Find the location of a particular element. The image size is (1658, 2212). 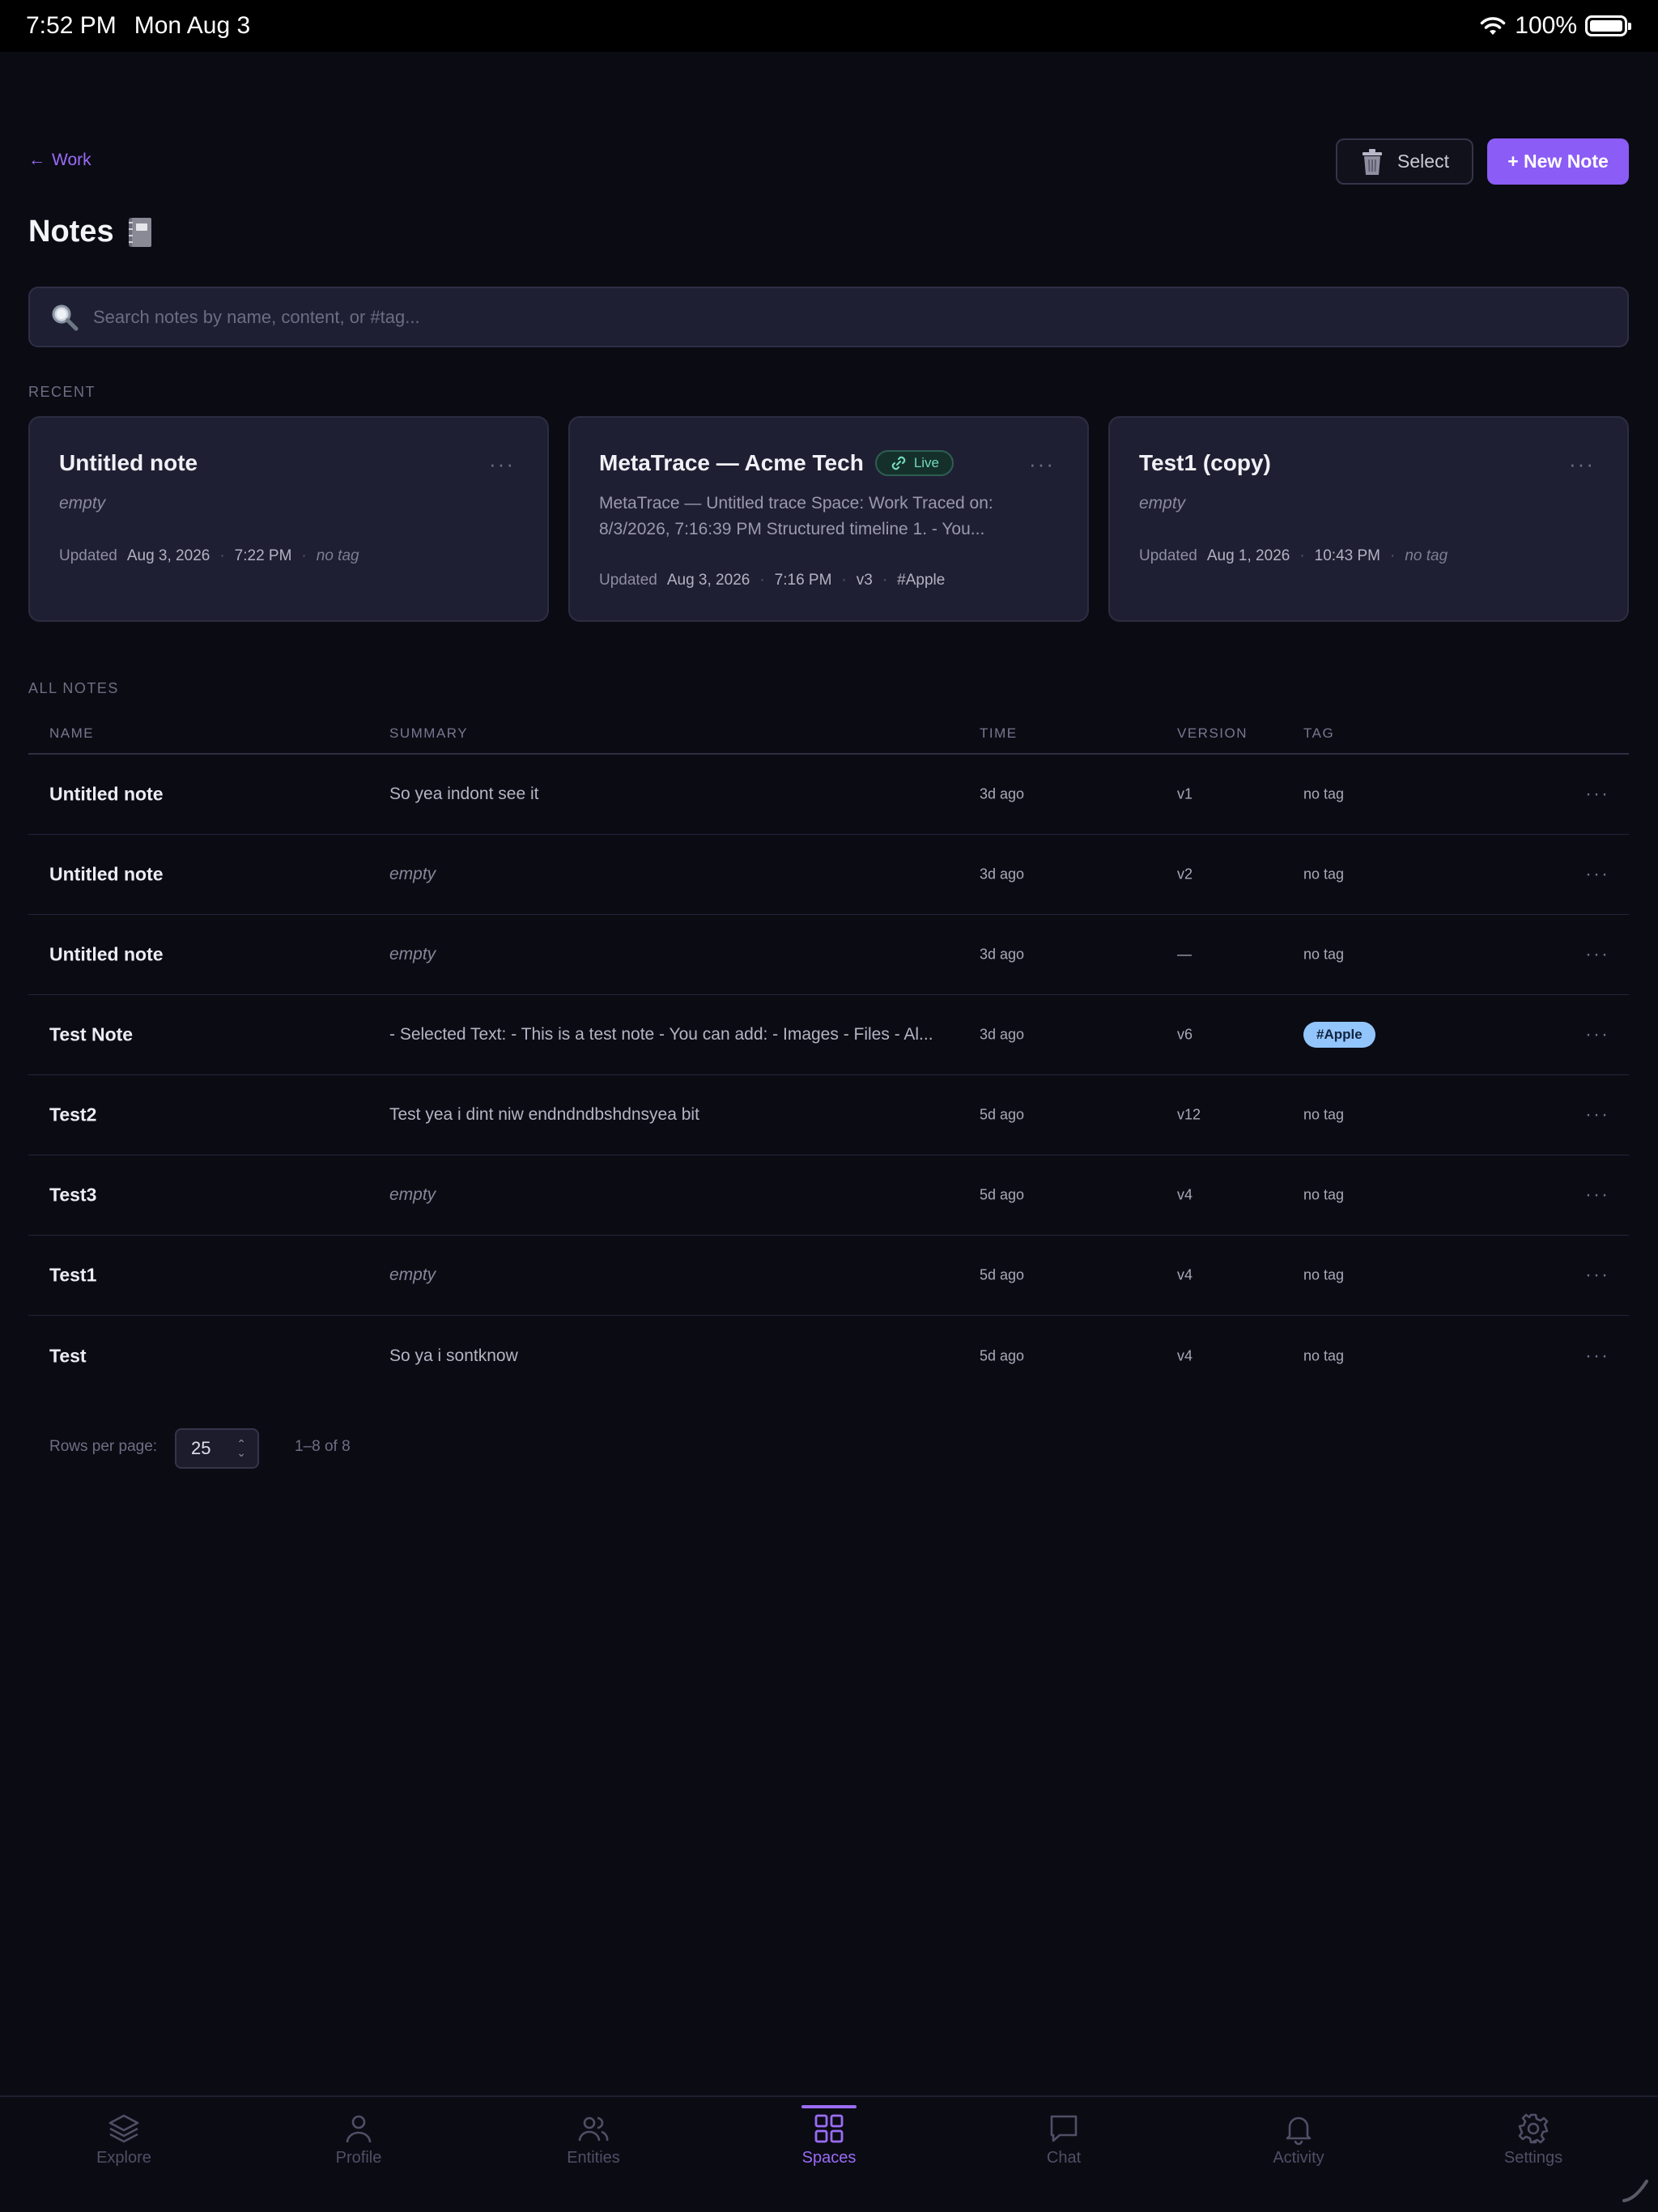

row-version: v1 is located at coordinates (1185, 794).